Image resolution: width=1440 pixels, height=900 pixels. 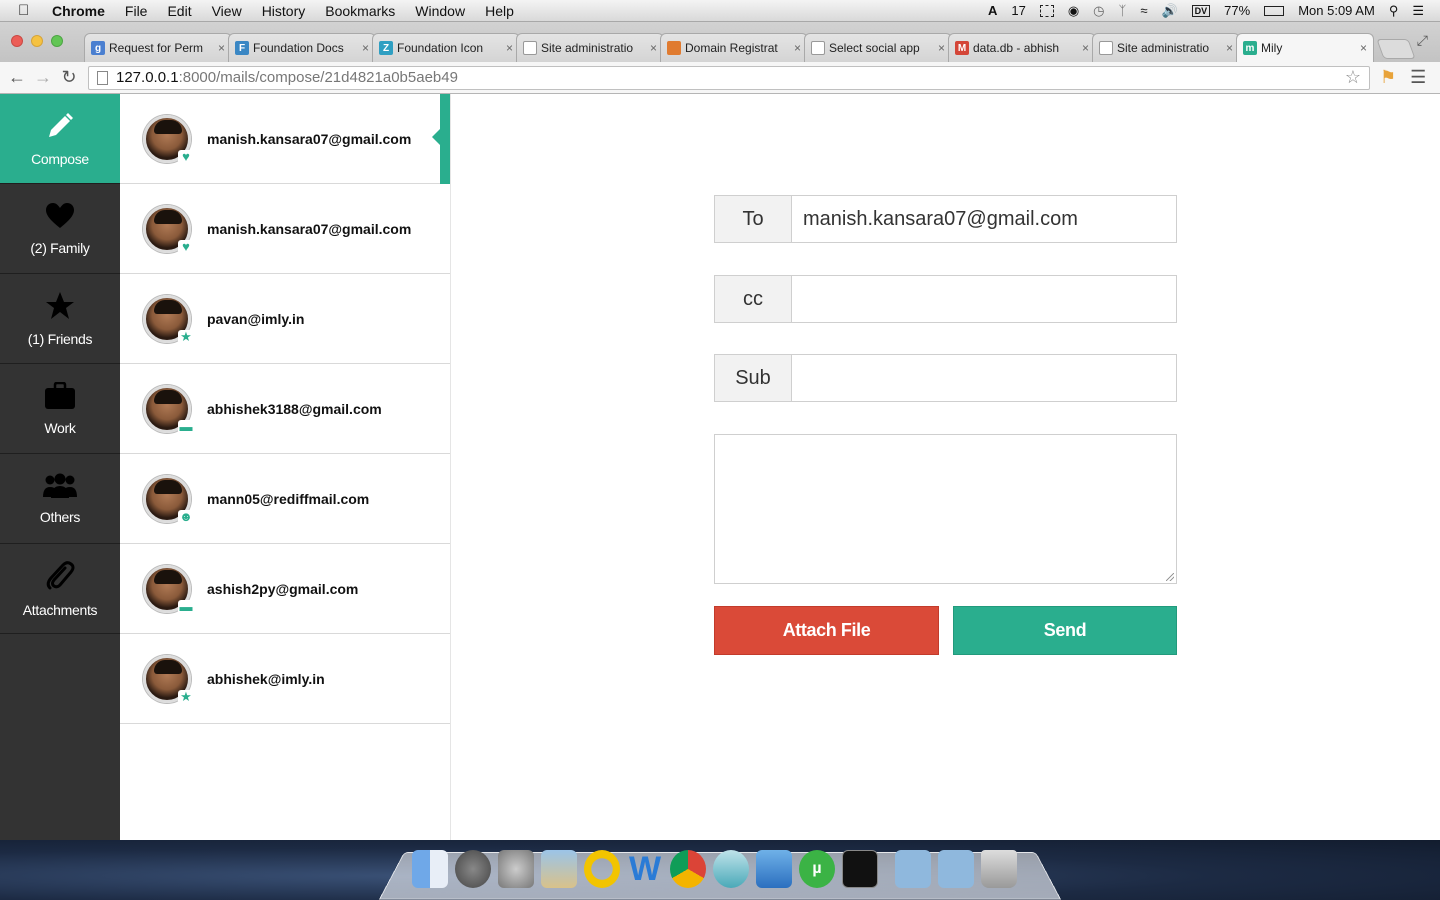 What do you see at coordinates (999, 869) in the screenshot?
I see `trash-icon` at bounding box center [999, 869].